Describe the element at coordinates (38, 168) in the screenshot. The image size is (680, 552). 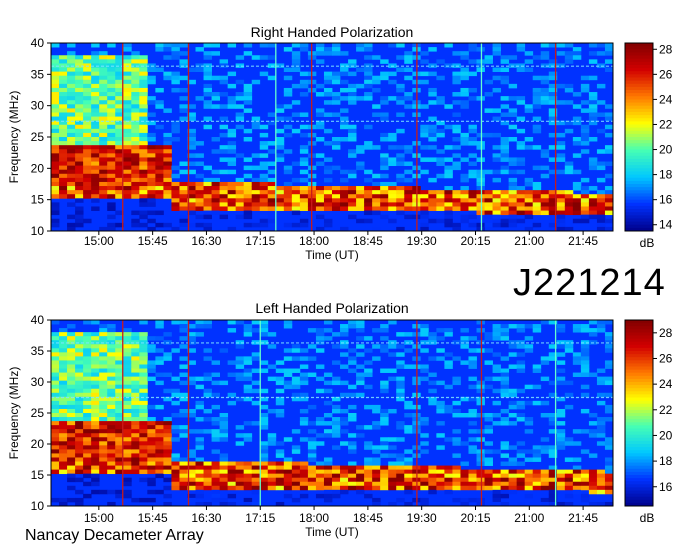
I see `y-tick-label: 20` at that location.